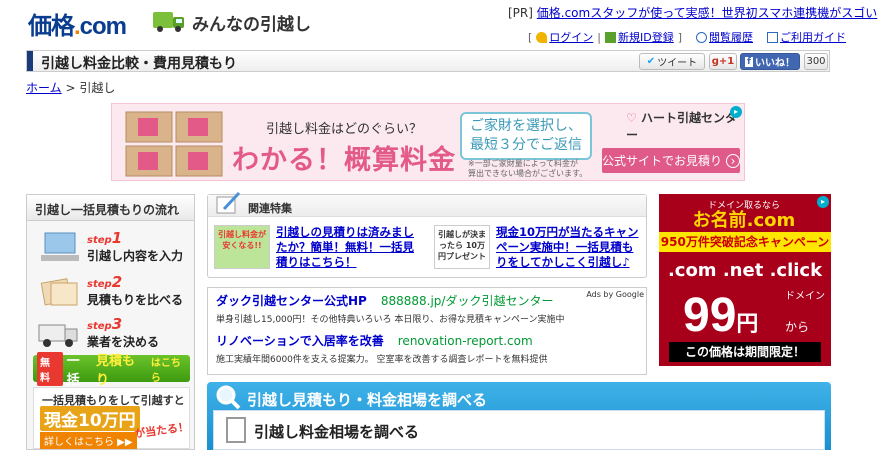 This screenshot has height=450, width=884. I want to click on login-link: ログイン, so click(564, 37).